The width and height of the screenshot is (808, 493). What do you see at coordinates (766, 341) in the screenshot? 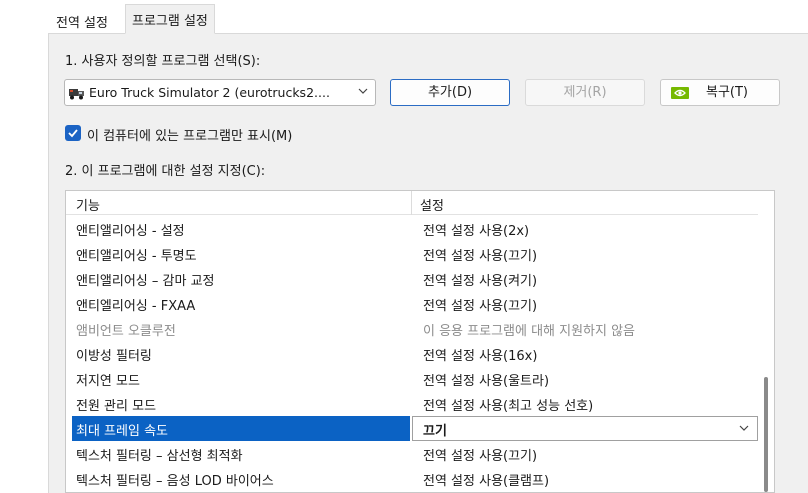
I see `vertical-scrollbar` at bounding box center [766, 341].